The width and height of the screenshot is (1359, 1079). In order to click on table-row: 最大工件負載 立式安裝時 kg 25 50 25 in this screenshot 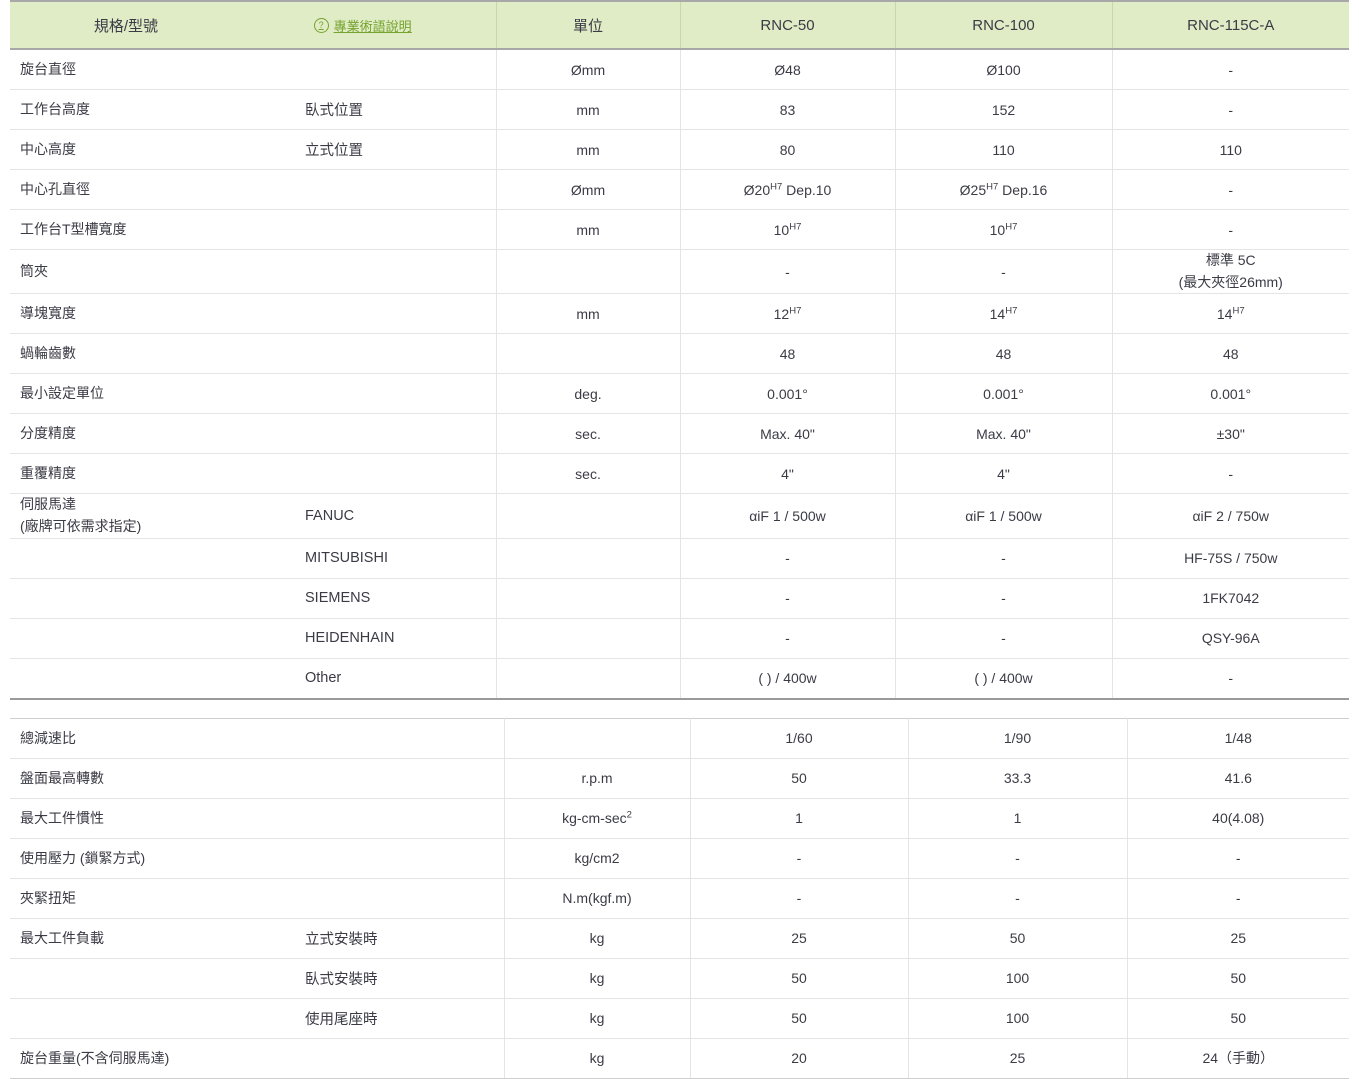, I will do `click(679, 938)`.